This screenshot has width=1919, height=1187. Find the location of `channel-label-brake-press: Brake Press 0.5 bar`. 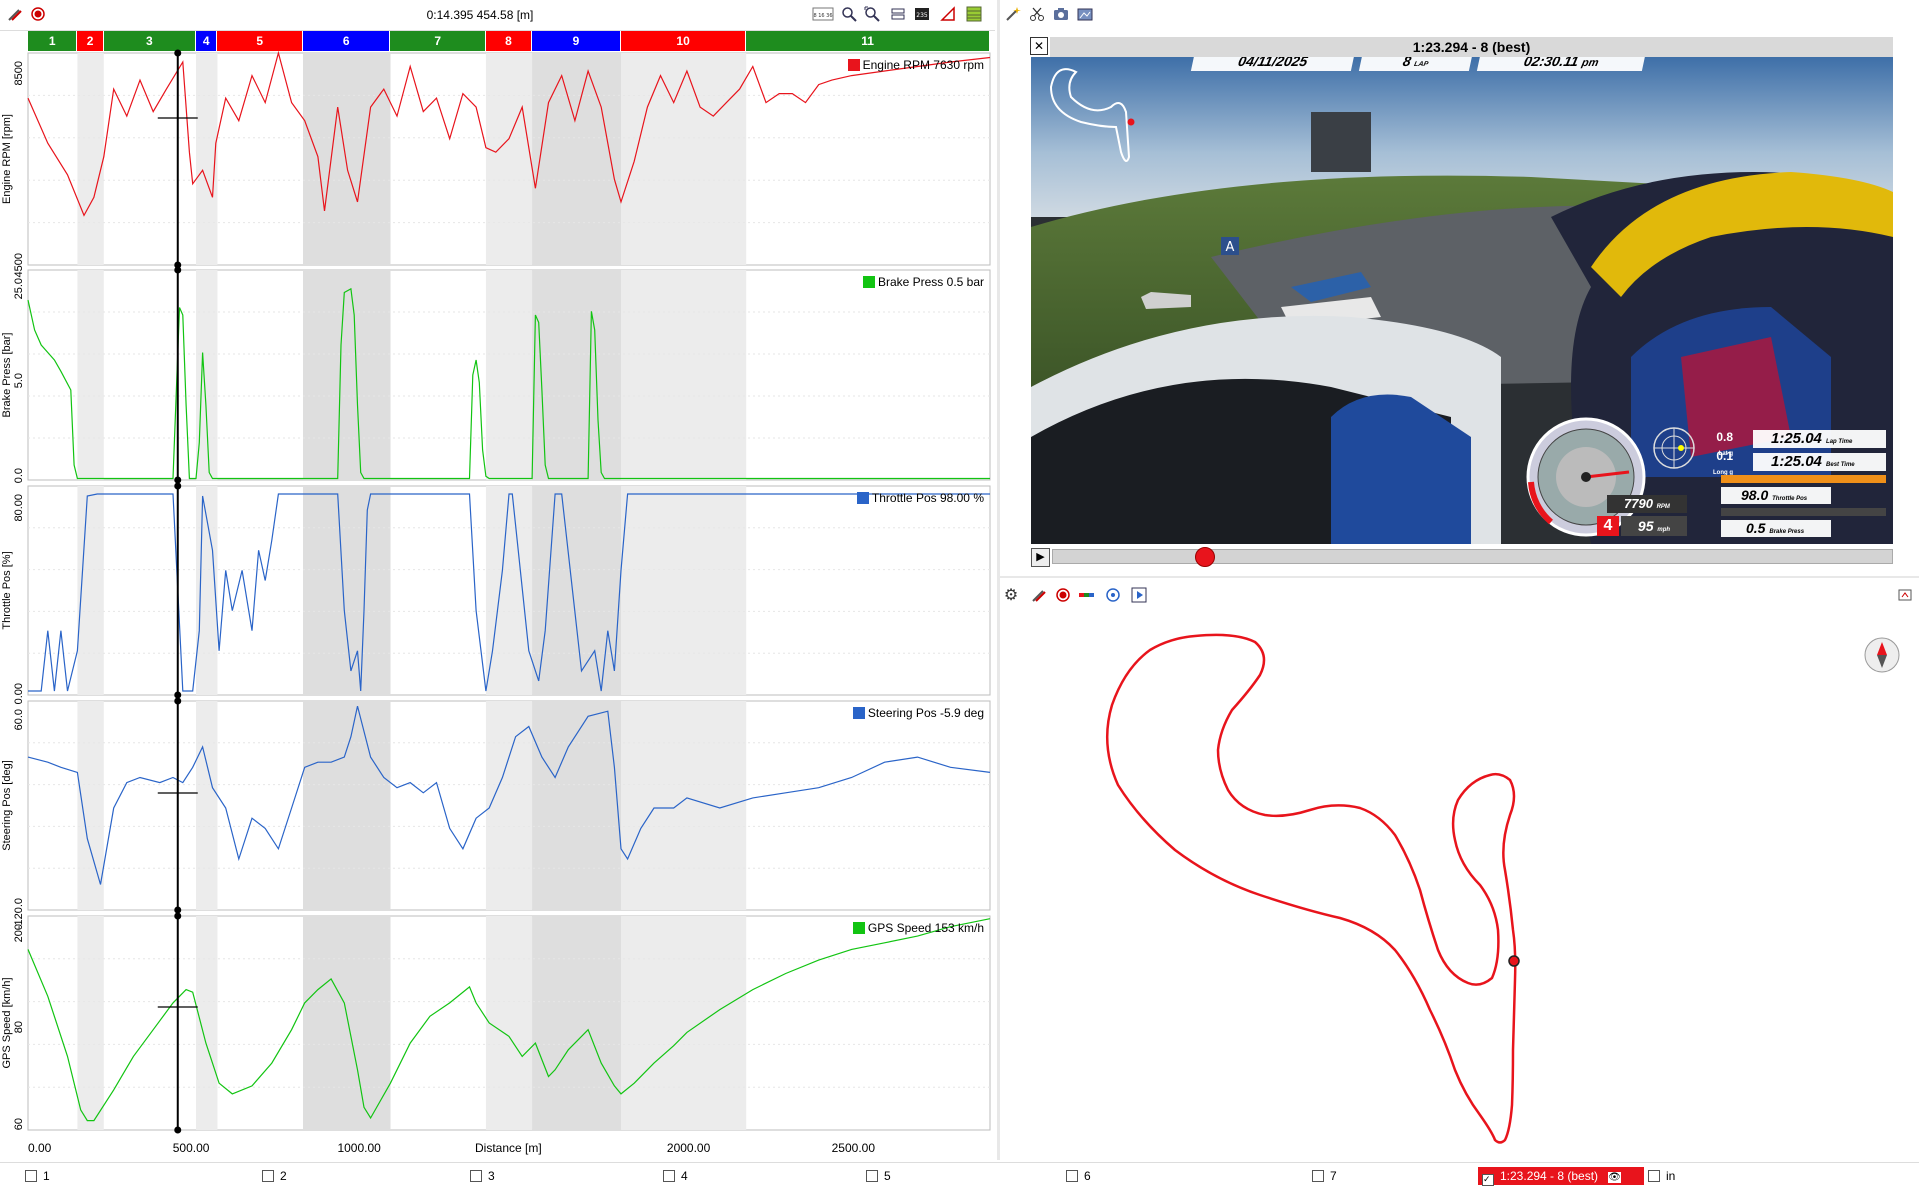

channel-label-brake-press: Brake Press 0.5 bar is located at coordinates (923, 282).